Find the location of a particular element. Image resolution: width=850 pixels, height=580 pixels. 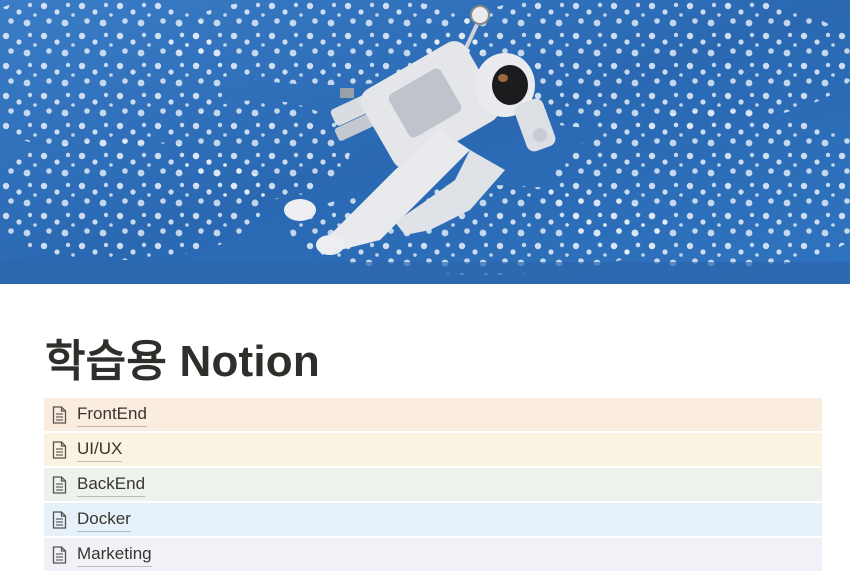

page-link-label: UI/UX is located at coordinates (100, 450).